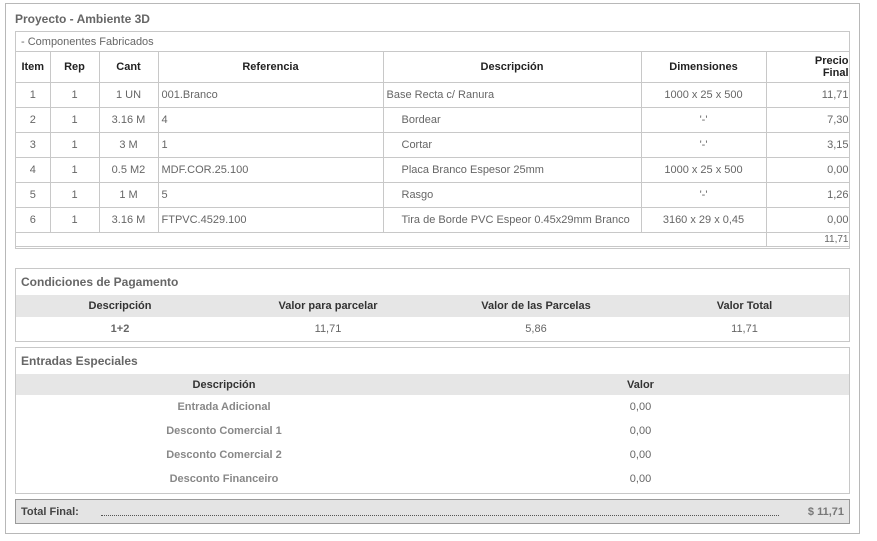  I want to click on cell-cant: 3 M, so click(129, 145).